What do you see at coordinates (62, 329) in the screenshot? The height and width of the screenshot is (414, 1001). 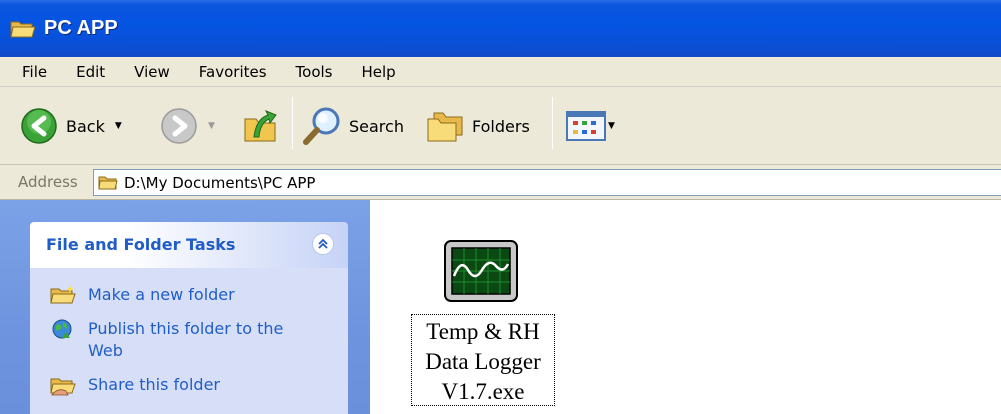 I see `publish-web-icon` at bounding box center [62, 329].